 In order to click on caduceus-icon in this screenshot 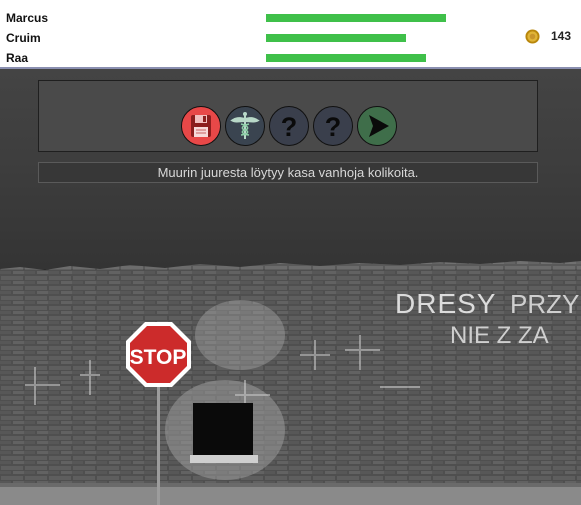, I will do `click(245, 125)`.